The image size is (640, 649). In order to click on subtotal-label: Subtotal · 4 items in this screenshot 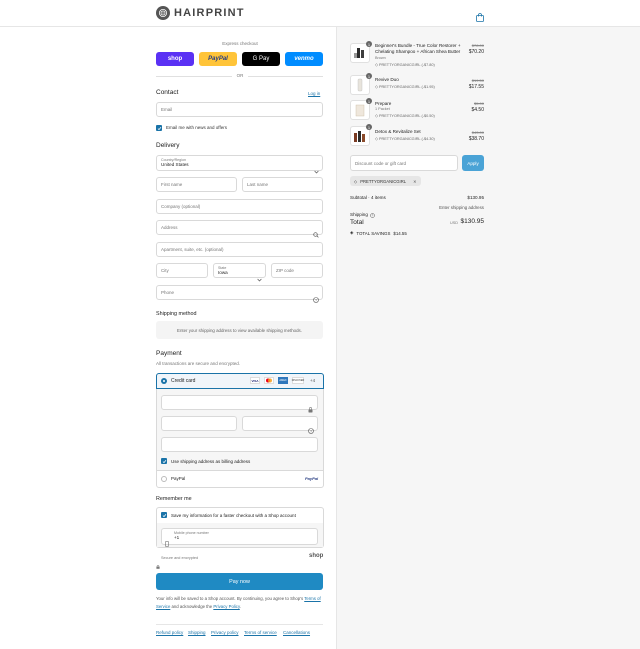, I will do `click(368, 197)`.